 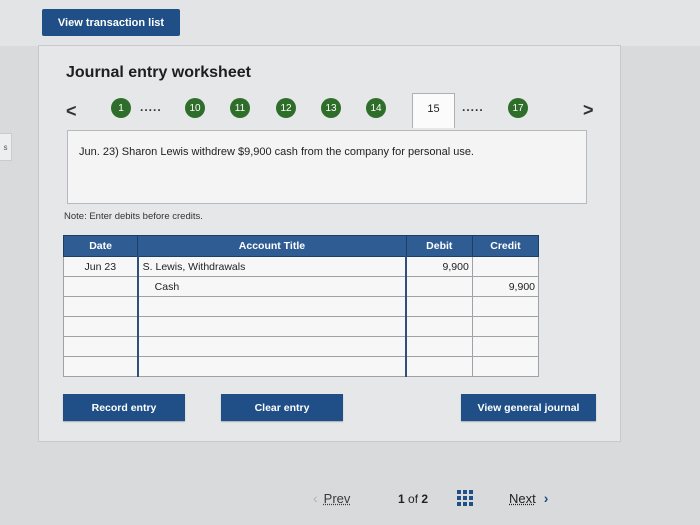 What do you see at coordinates (124, 407) in the screenshot?
I see `record-entry-button: Record entry` at bounding box center [124, 407].